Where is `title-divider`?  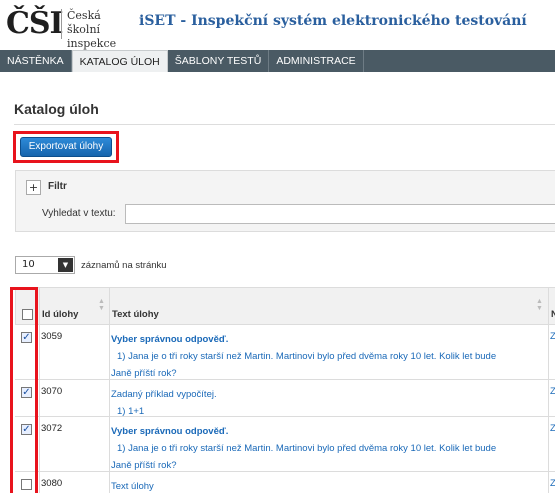 title-divider is located at coordinates (284, 124).